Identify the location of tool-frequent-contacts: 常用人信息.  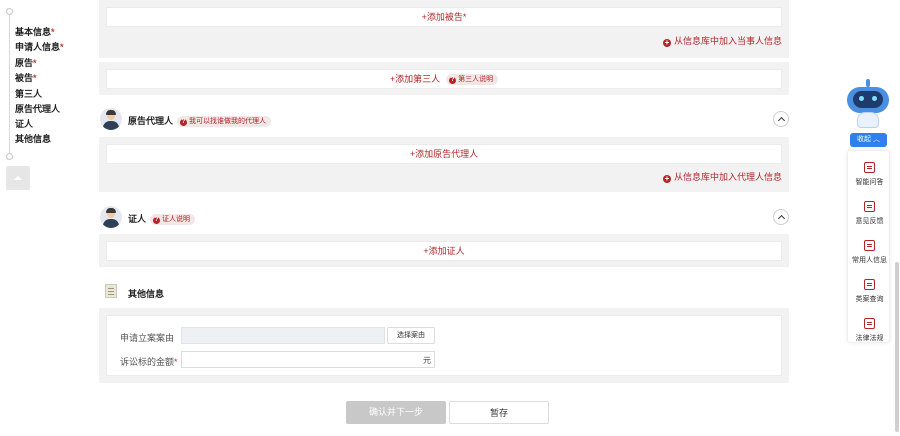
(869, 250).